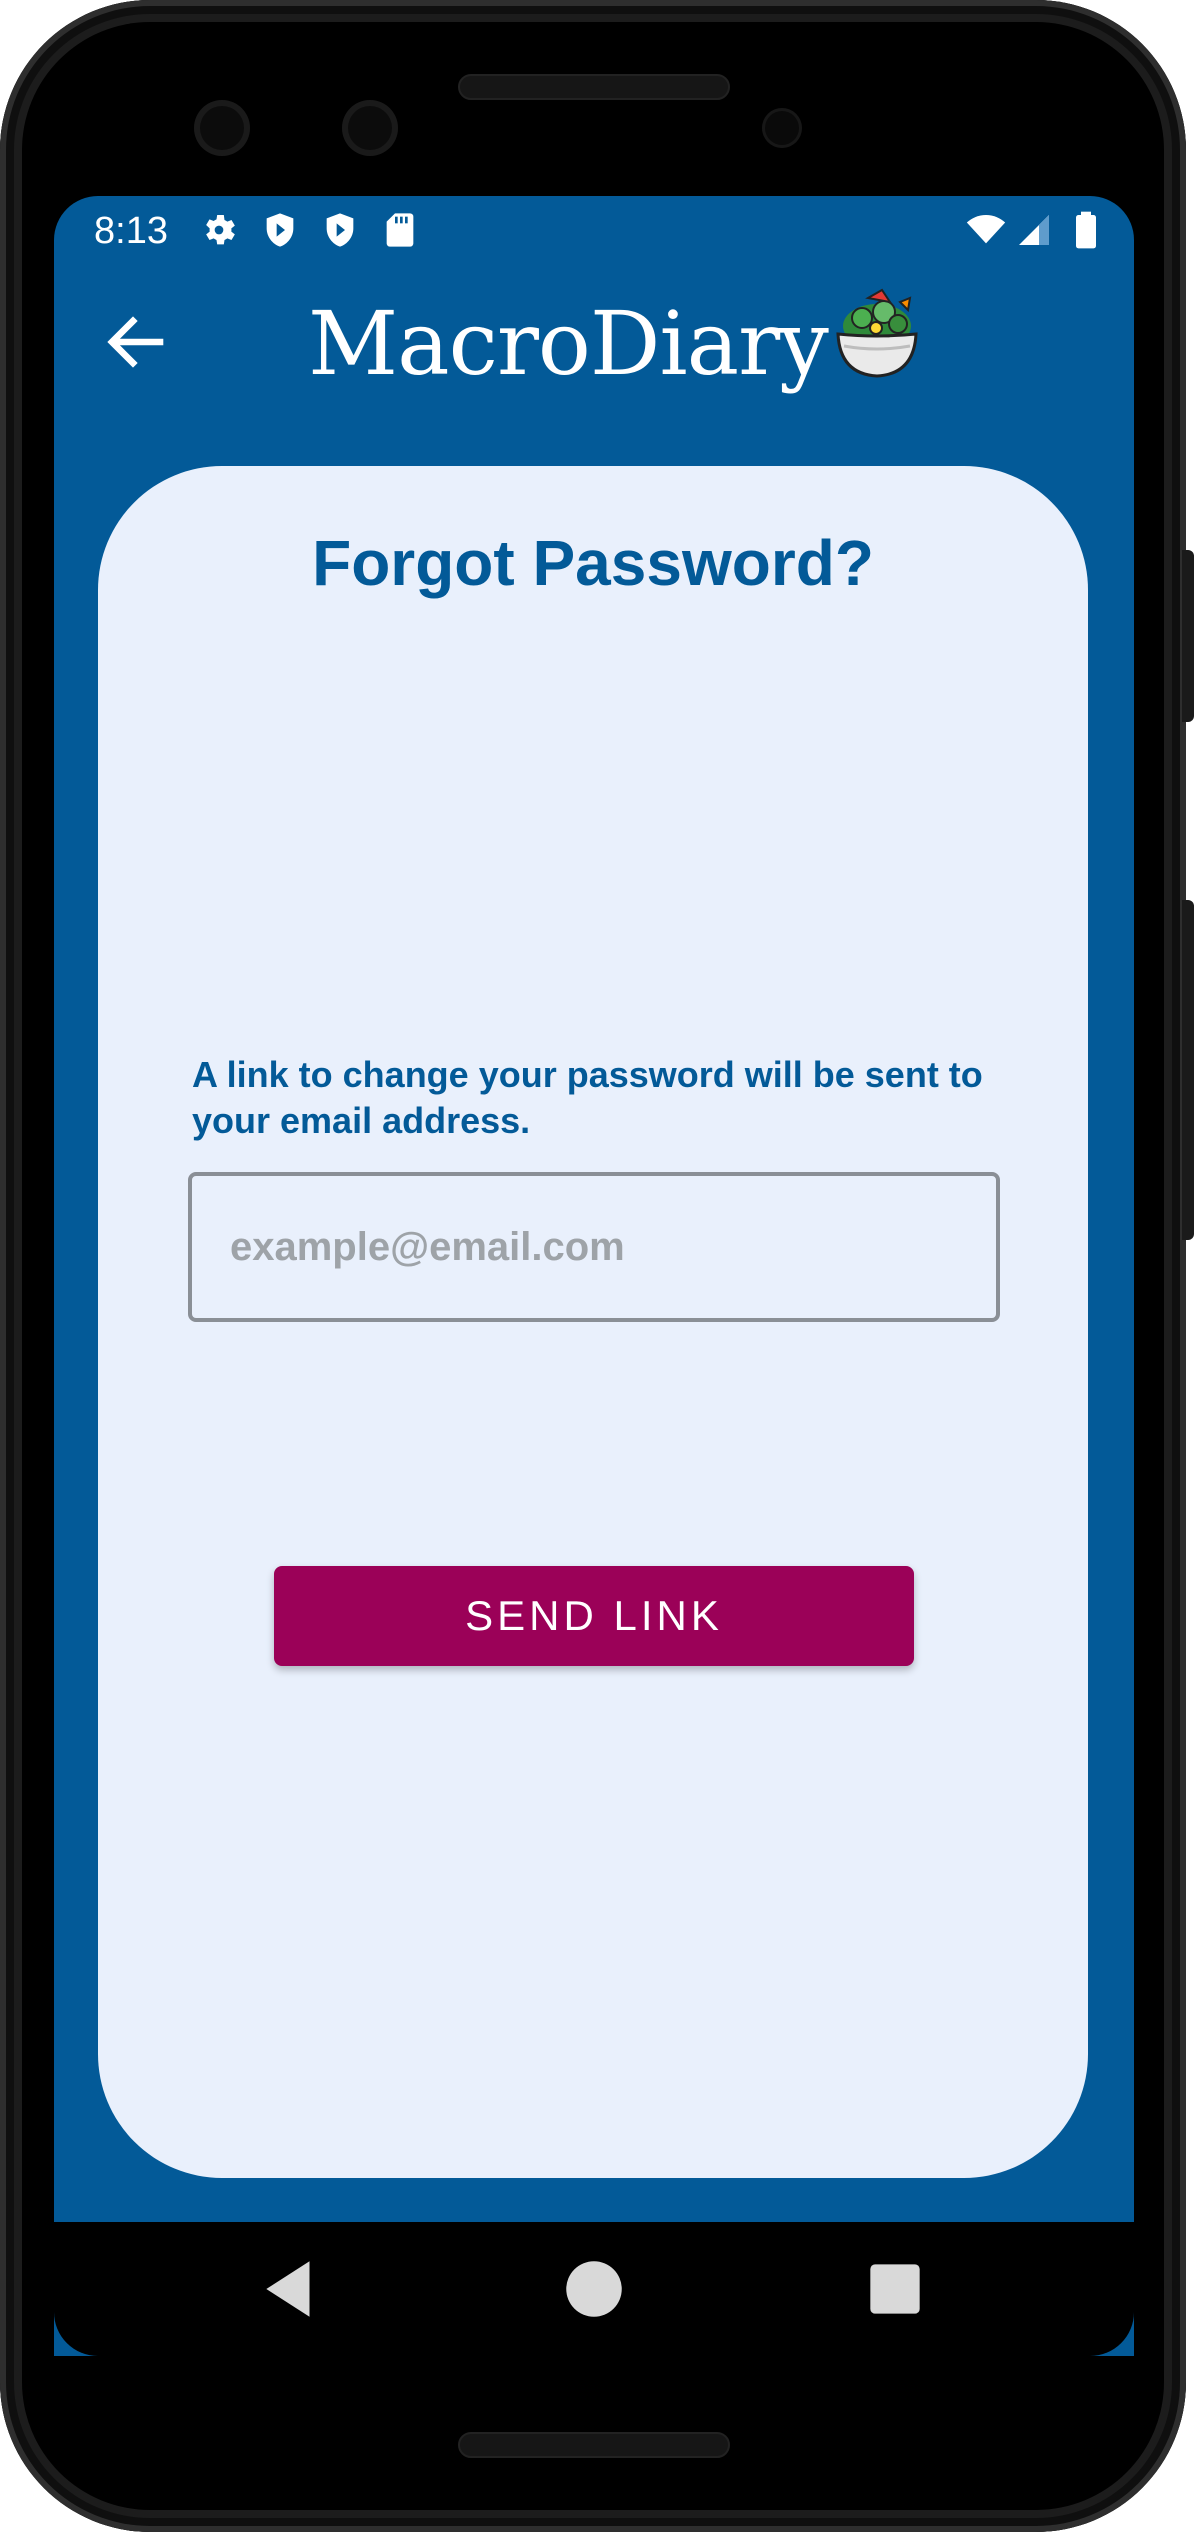  What do you see at coordinates (594, 1247) in the screenshot?
I see `email-field` at bounding box center [594, 1247].